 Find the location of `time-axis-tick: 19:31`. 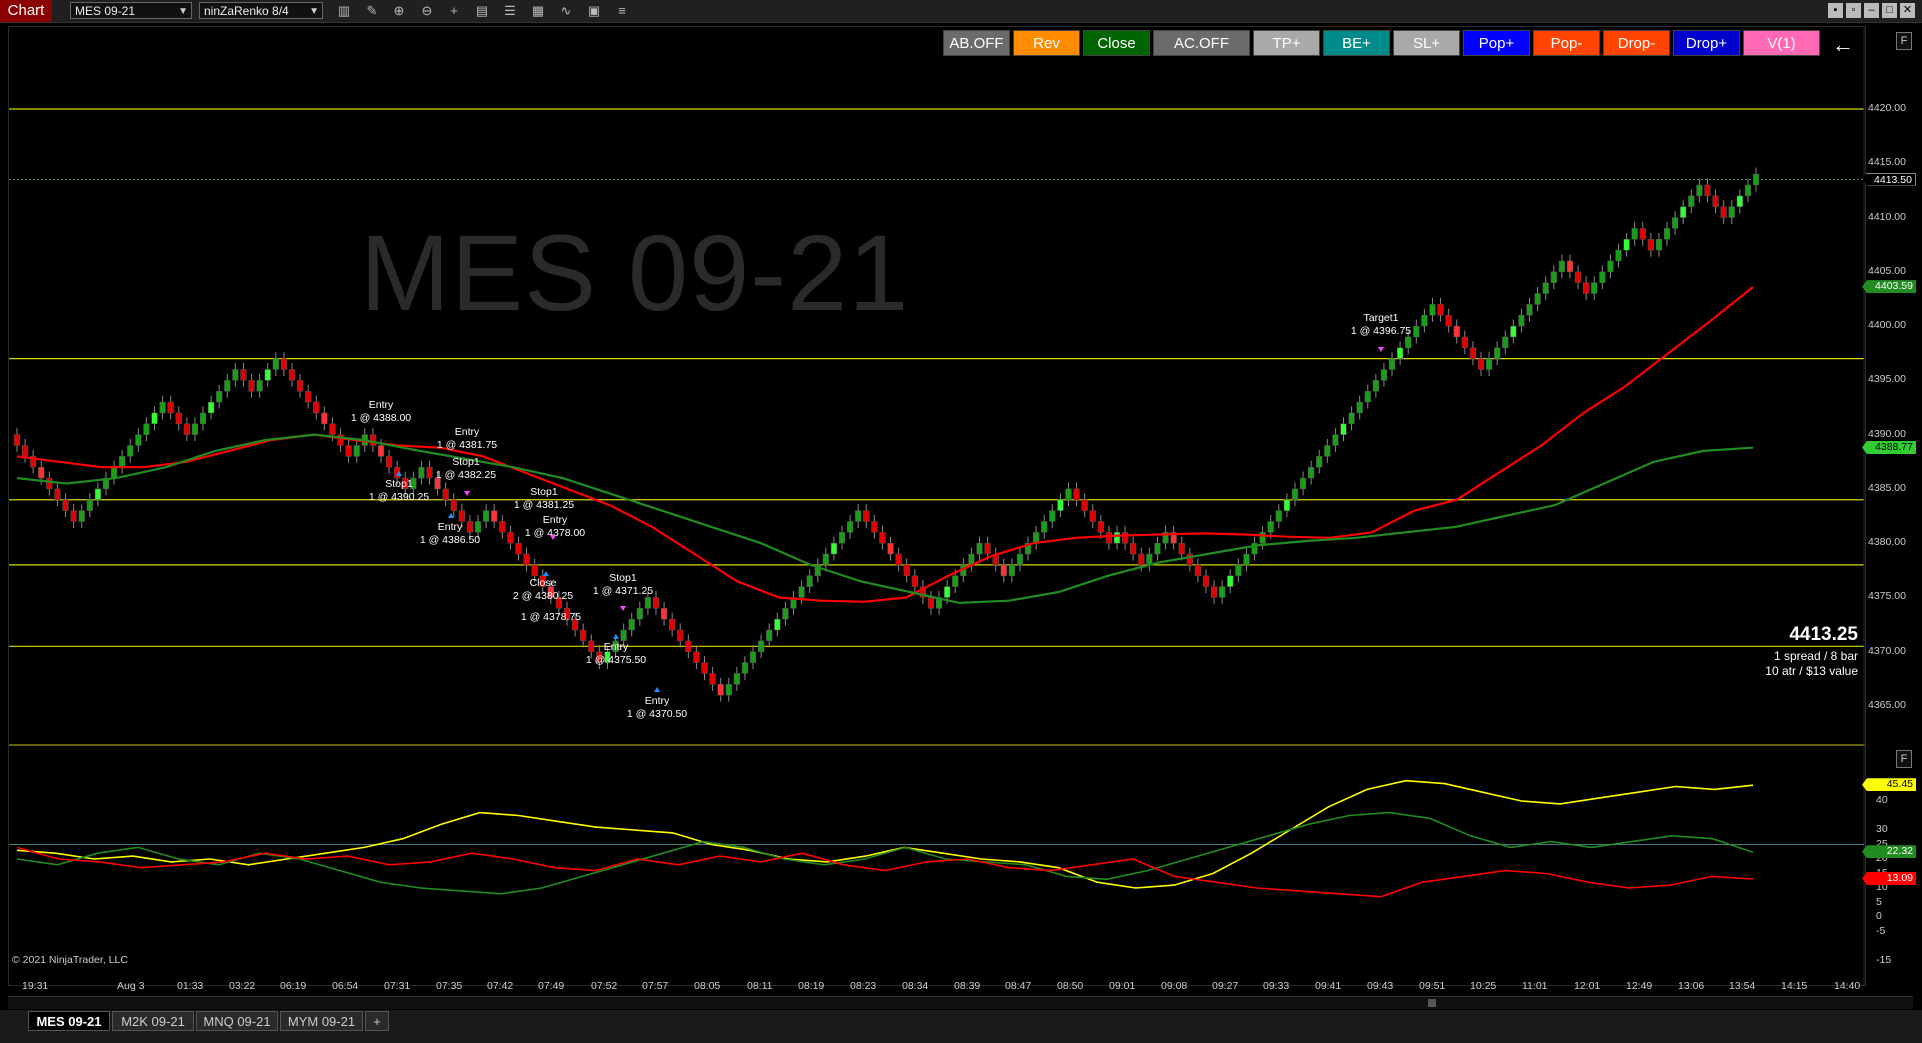

time-axis-tick: 19:31 is located at coordinates (35, 986).